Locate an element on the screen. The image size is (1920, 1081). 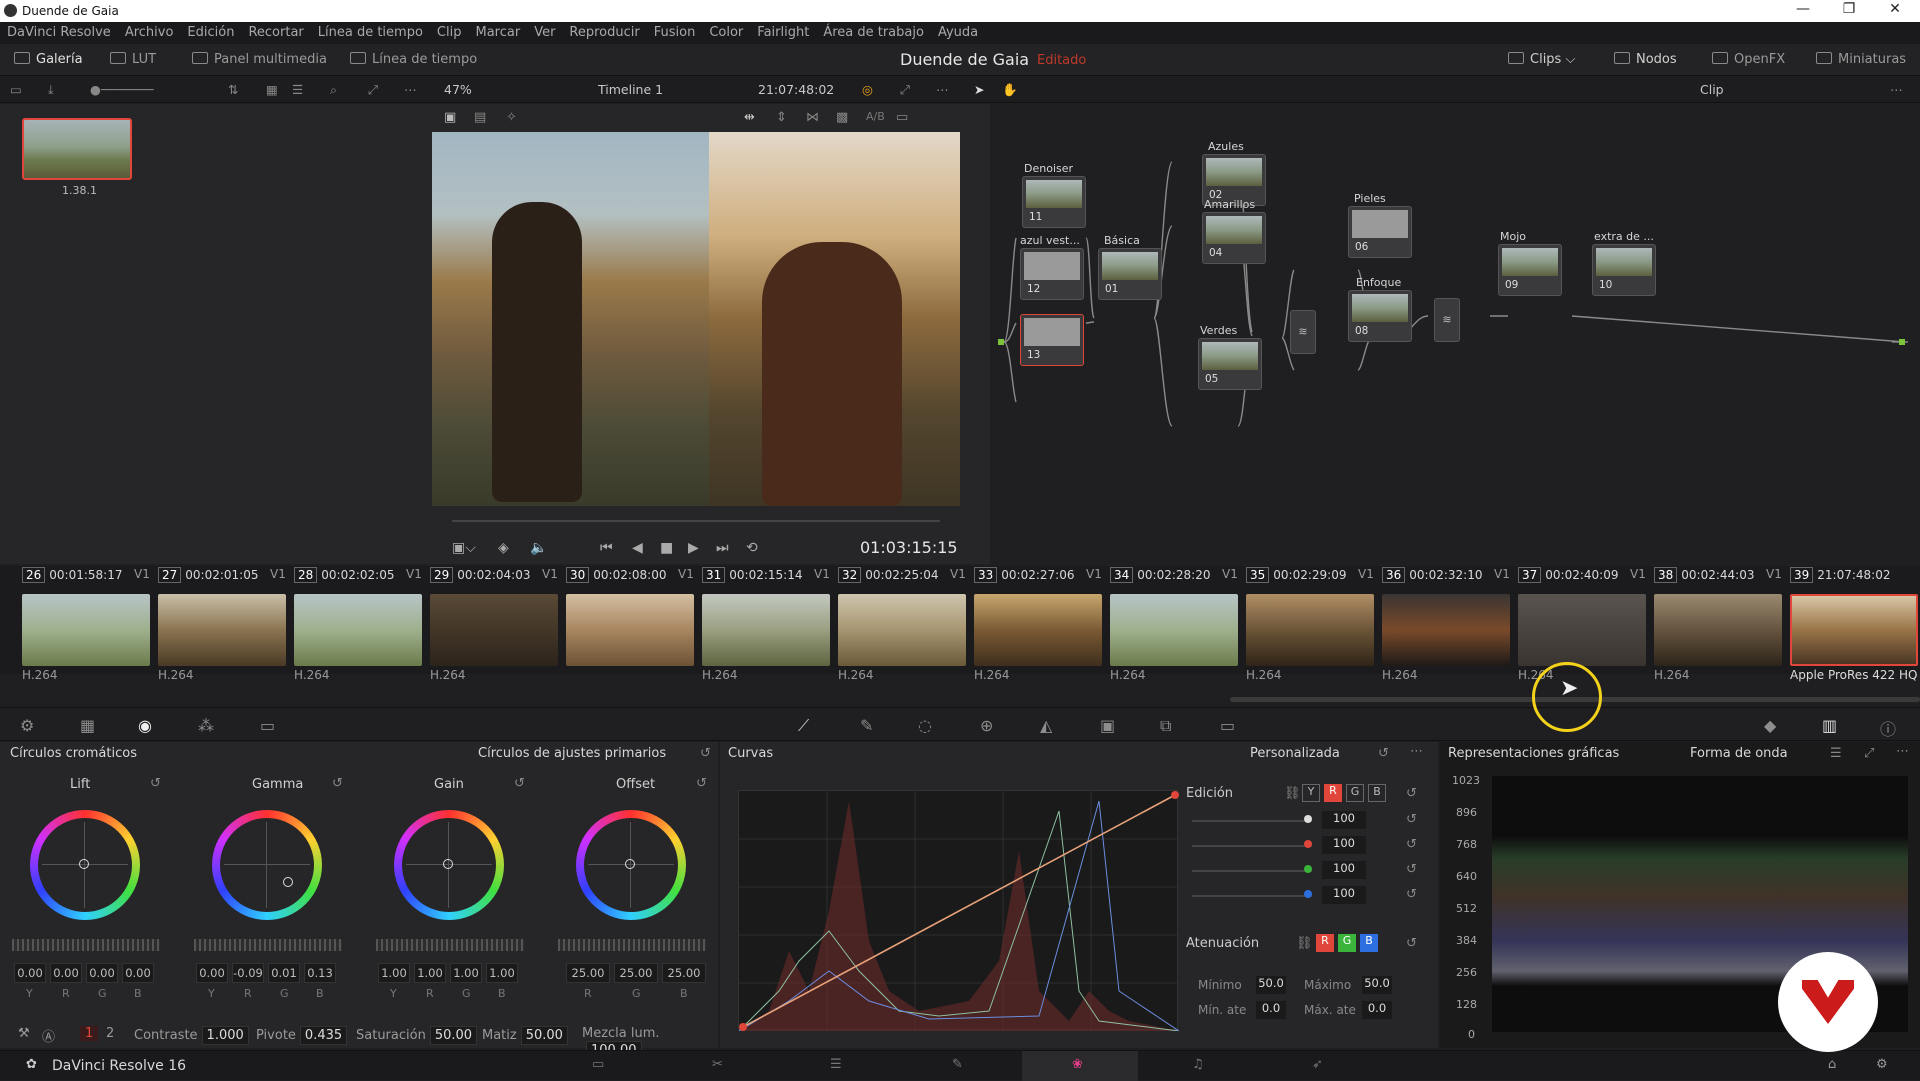
saturacion-control: Saturación 50.00 is located at coordinates (417, 1035).